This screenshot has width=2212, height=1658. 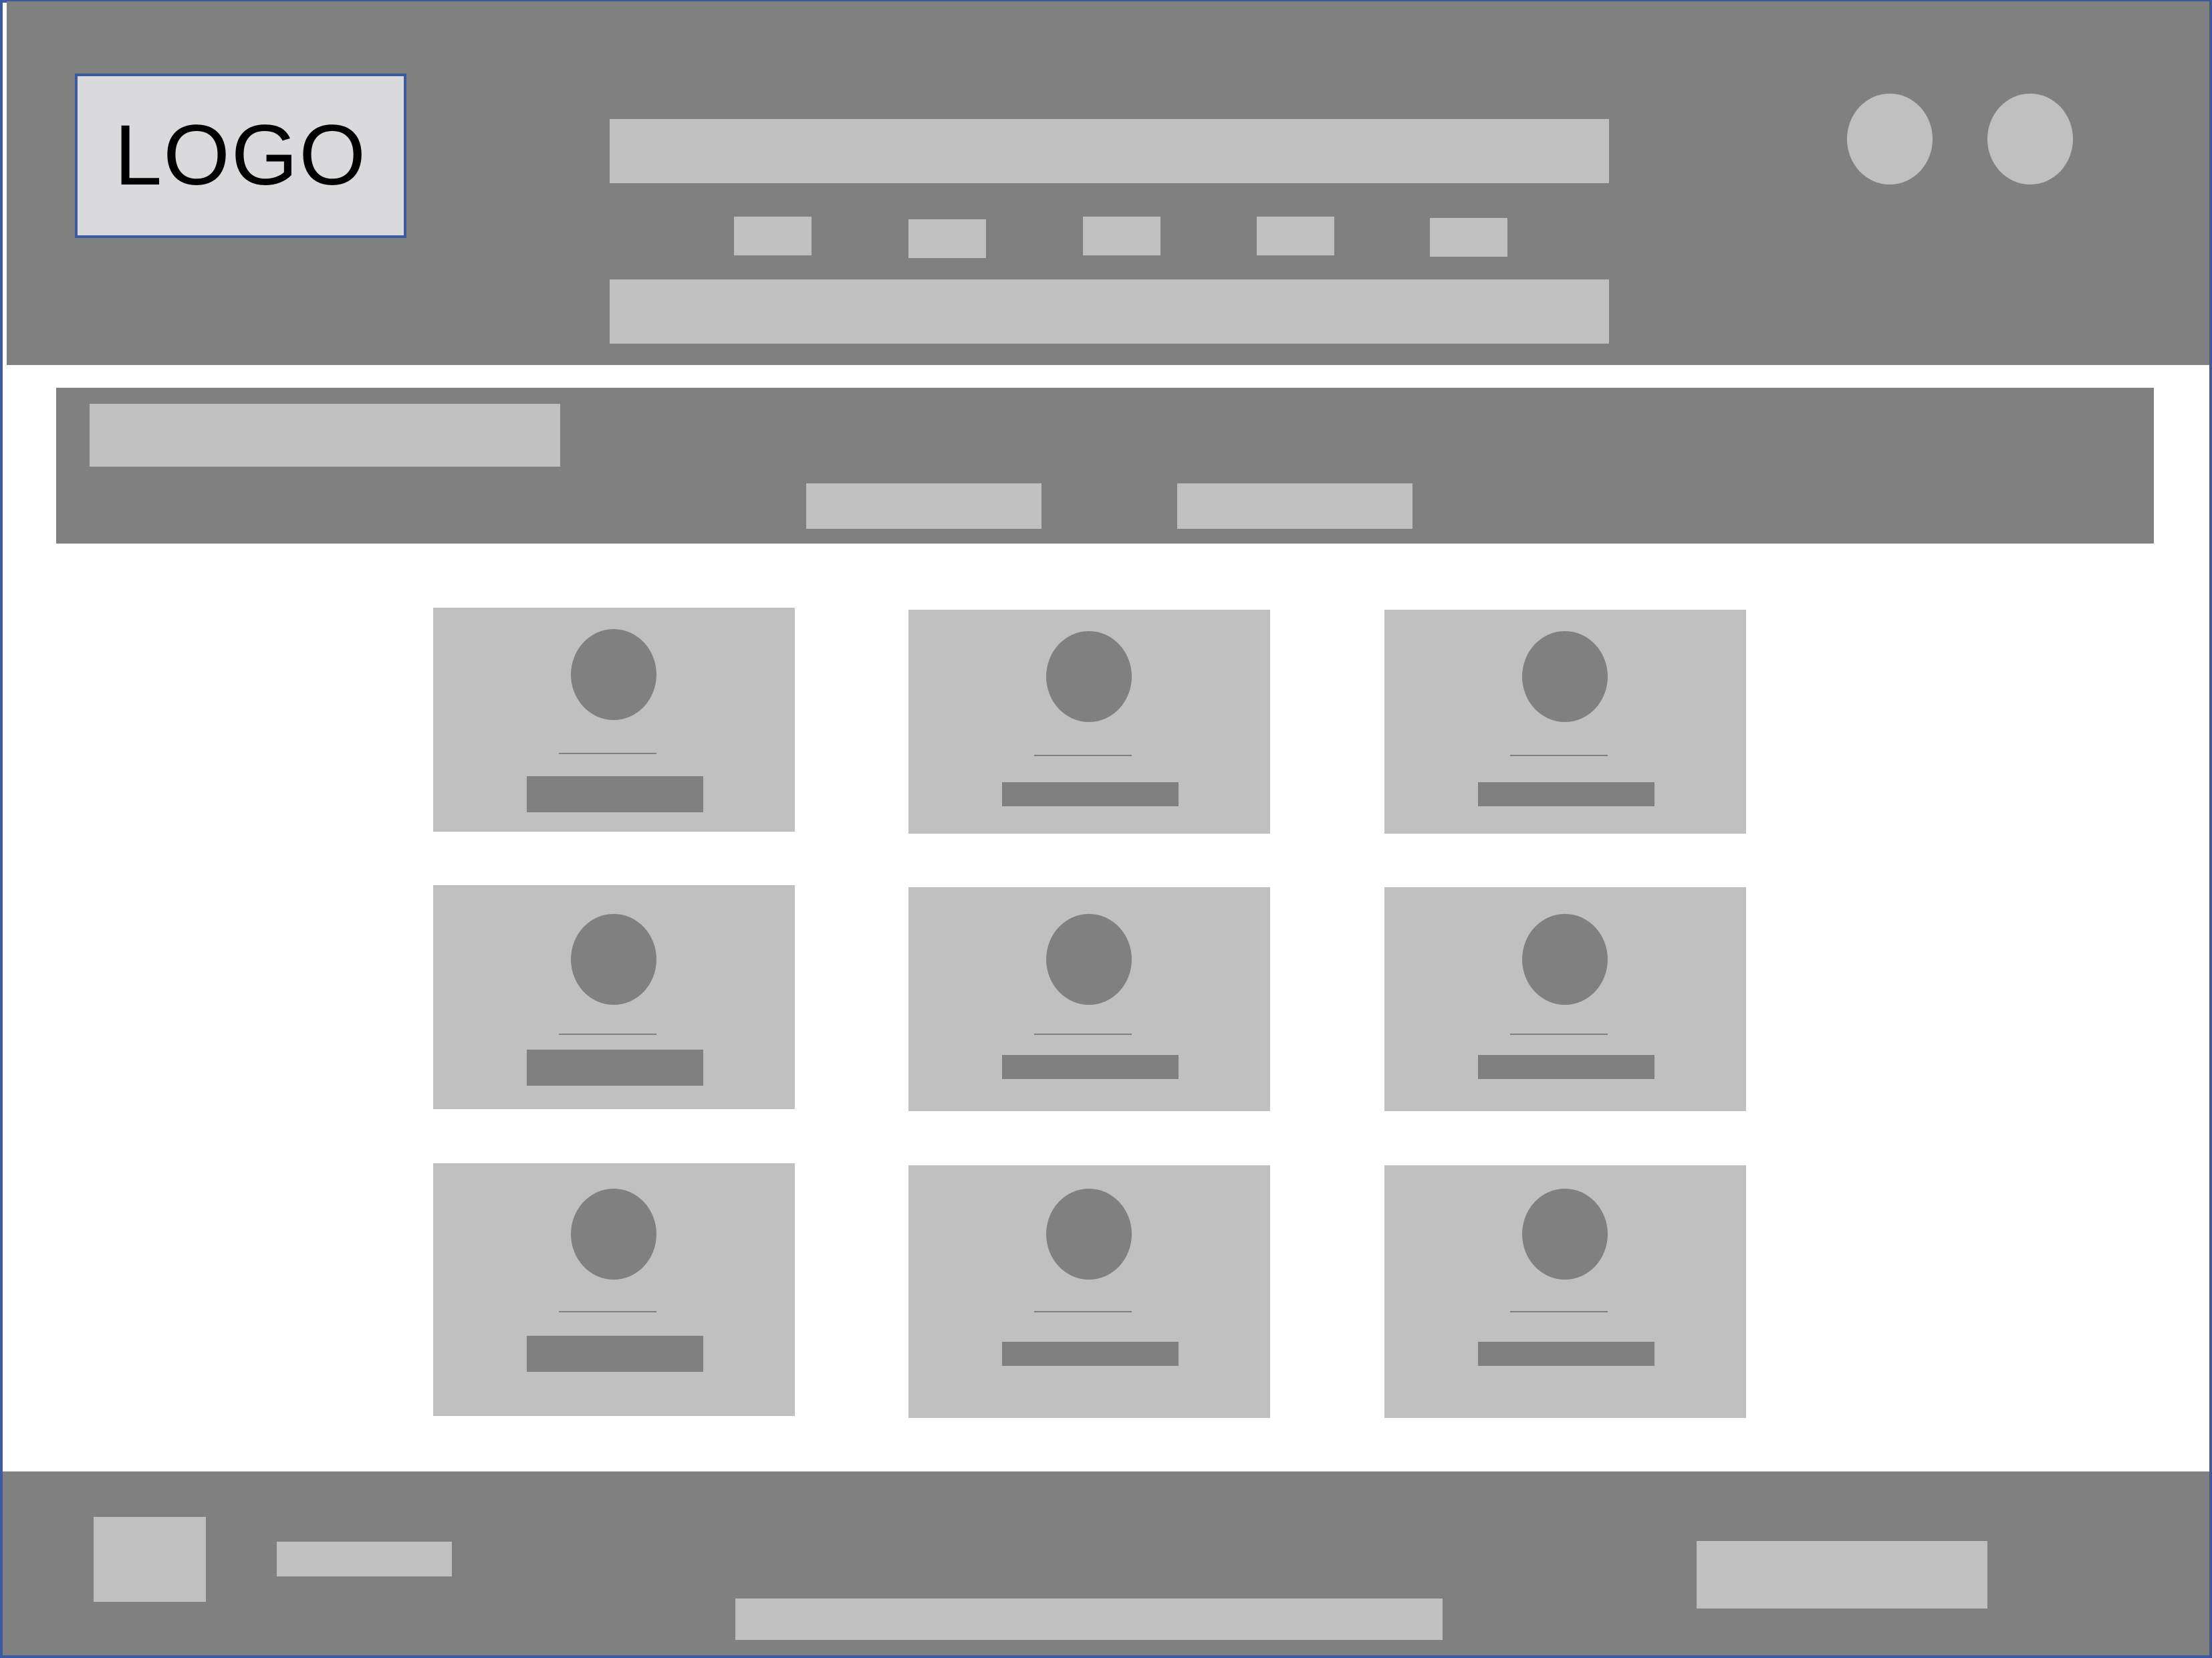 I want to click on footer-button, so click(x=1842, y=1575).